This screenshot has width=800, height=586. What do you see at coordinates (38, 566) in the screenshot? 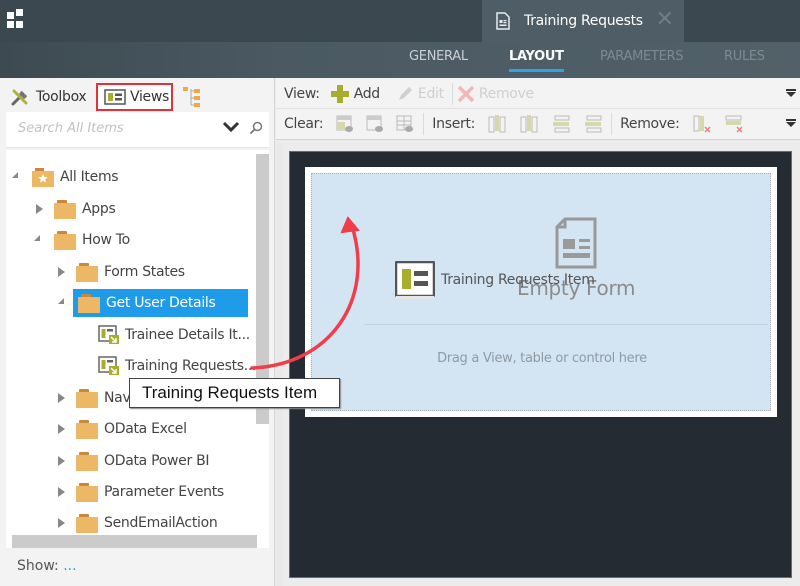
I see `show-label: Show:` at bounding box center [38, 566].